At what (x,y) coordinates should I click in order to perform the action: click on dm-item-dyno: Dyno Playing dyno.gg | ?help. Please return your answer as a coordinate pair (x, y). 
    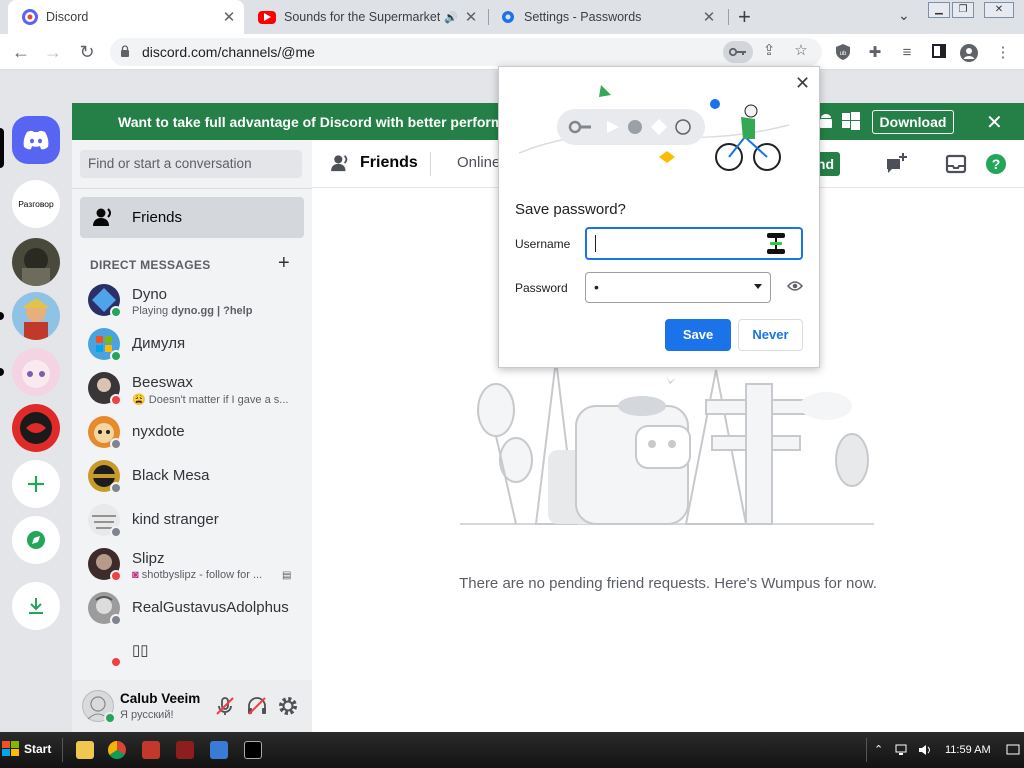
    Looking at the image, I should click on (192, 300).